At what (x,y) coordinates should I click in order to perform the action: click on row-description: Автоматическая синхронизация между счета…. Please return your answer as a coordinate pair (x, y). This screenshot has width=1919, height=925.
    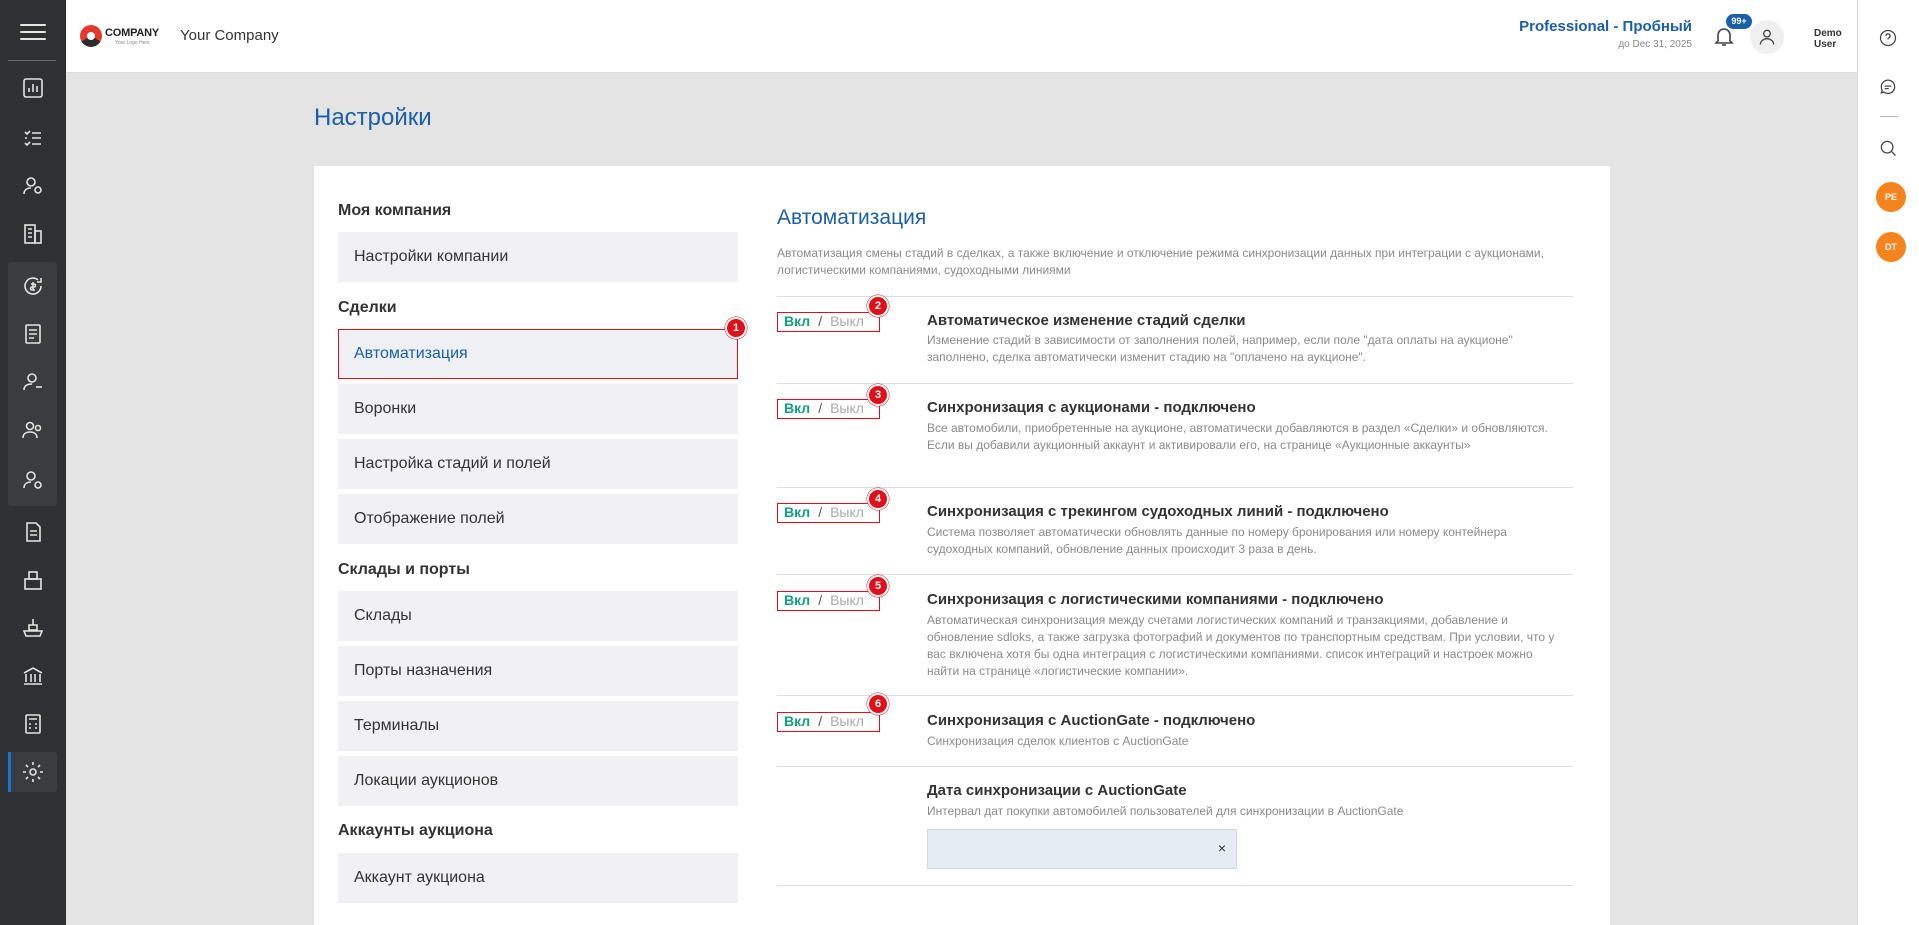
    Looking at the image, I should click on (1241, 645).